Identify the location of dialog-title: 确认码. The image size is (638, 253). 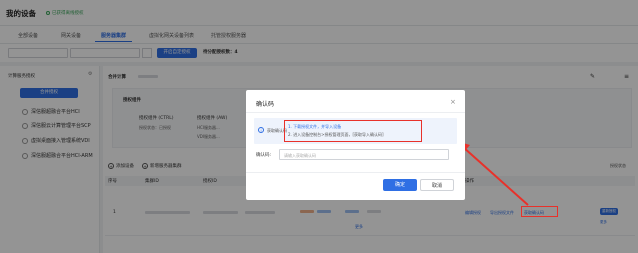
(265, 104).